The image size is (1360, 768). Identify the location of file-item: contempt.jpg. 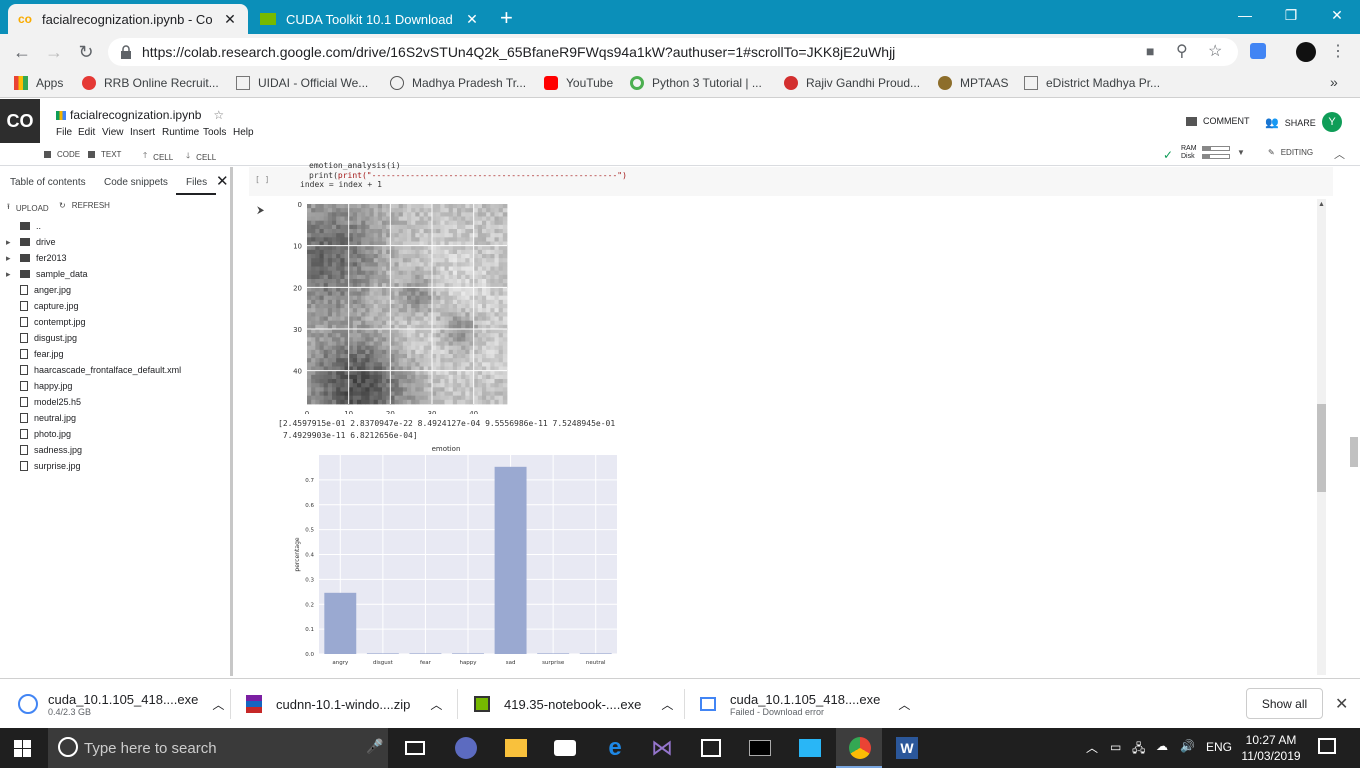
(53, 322).